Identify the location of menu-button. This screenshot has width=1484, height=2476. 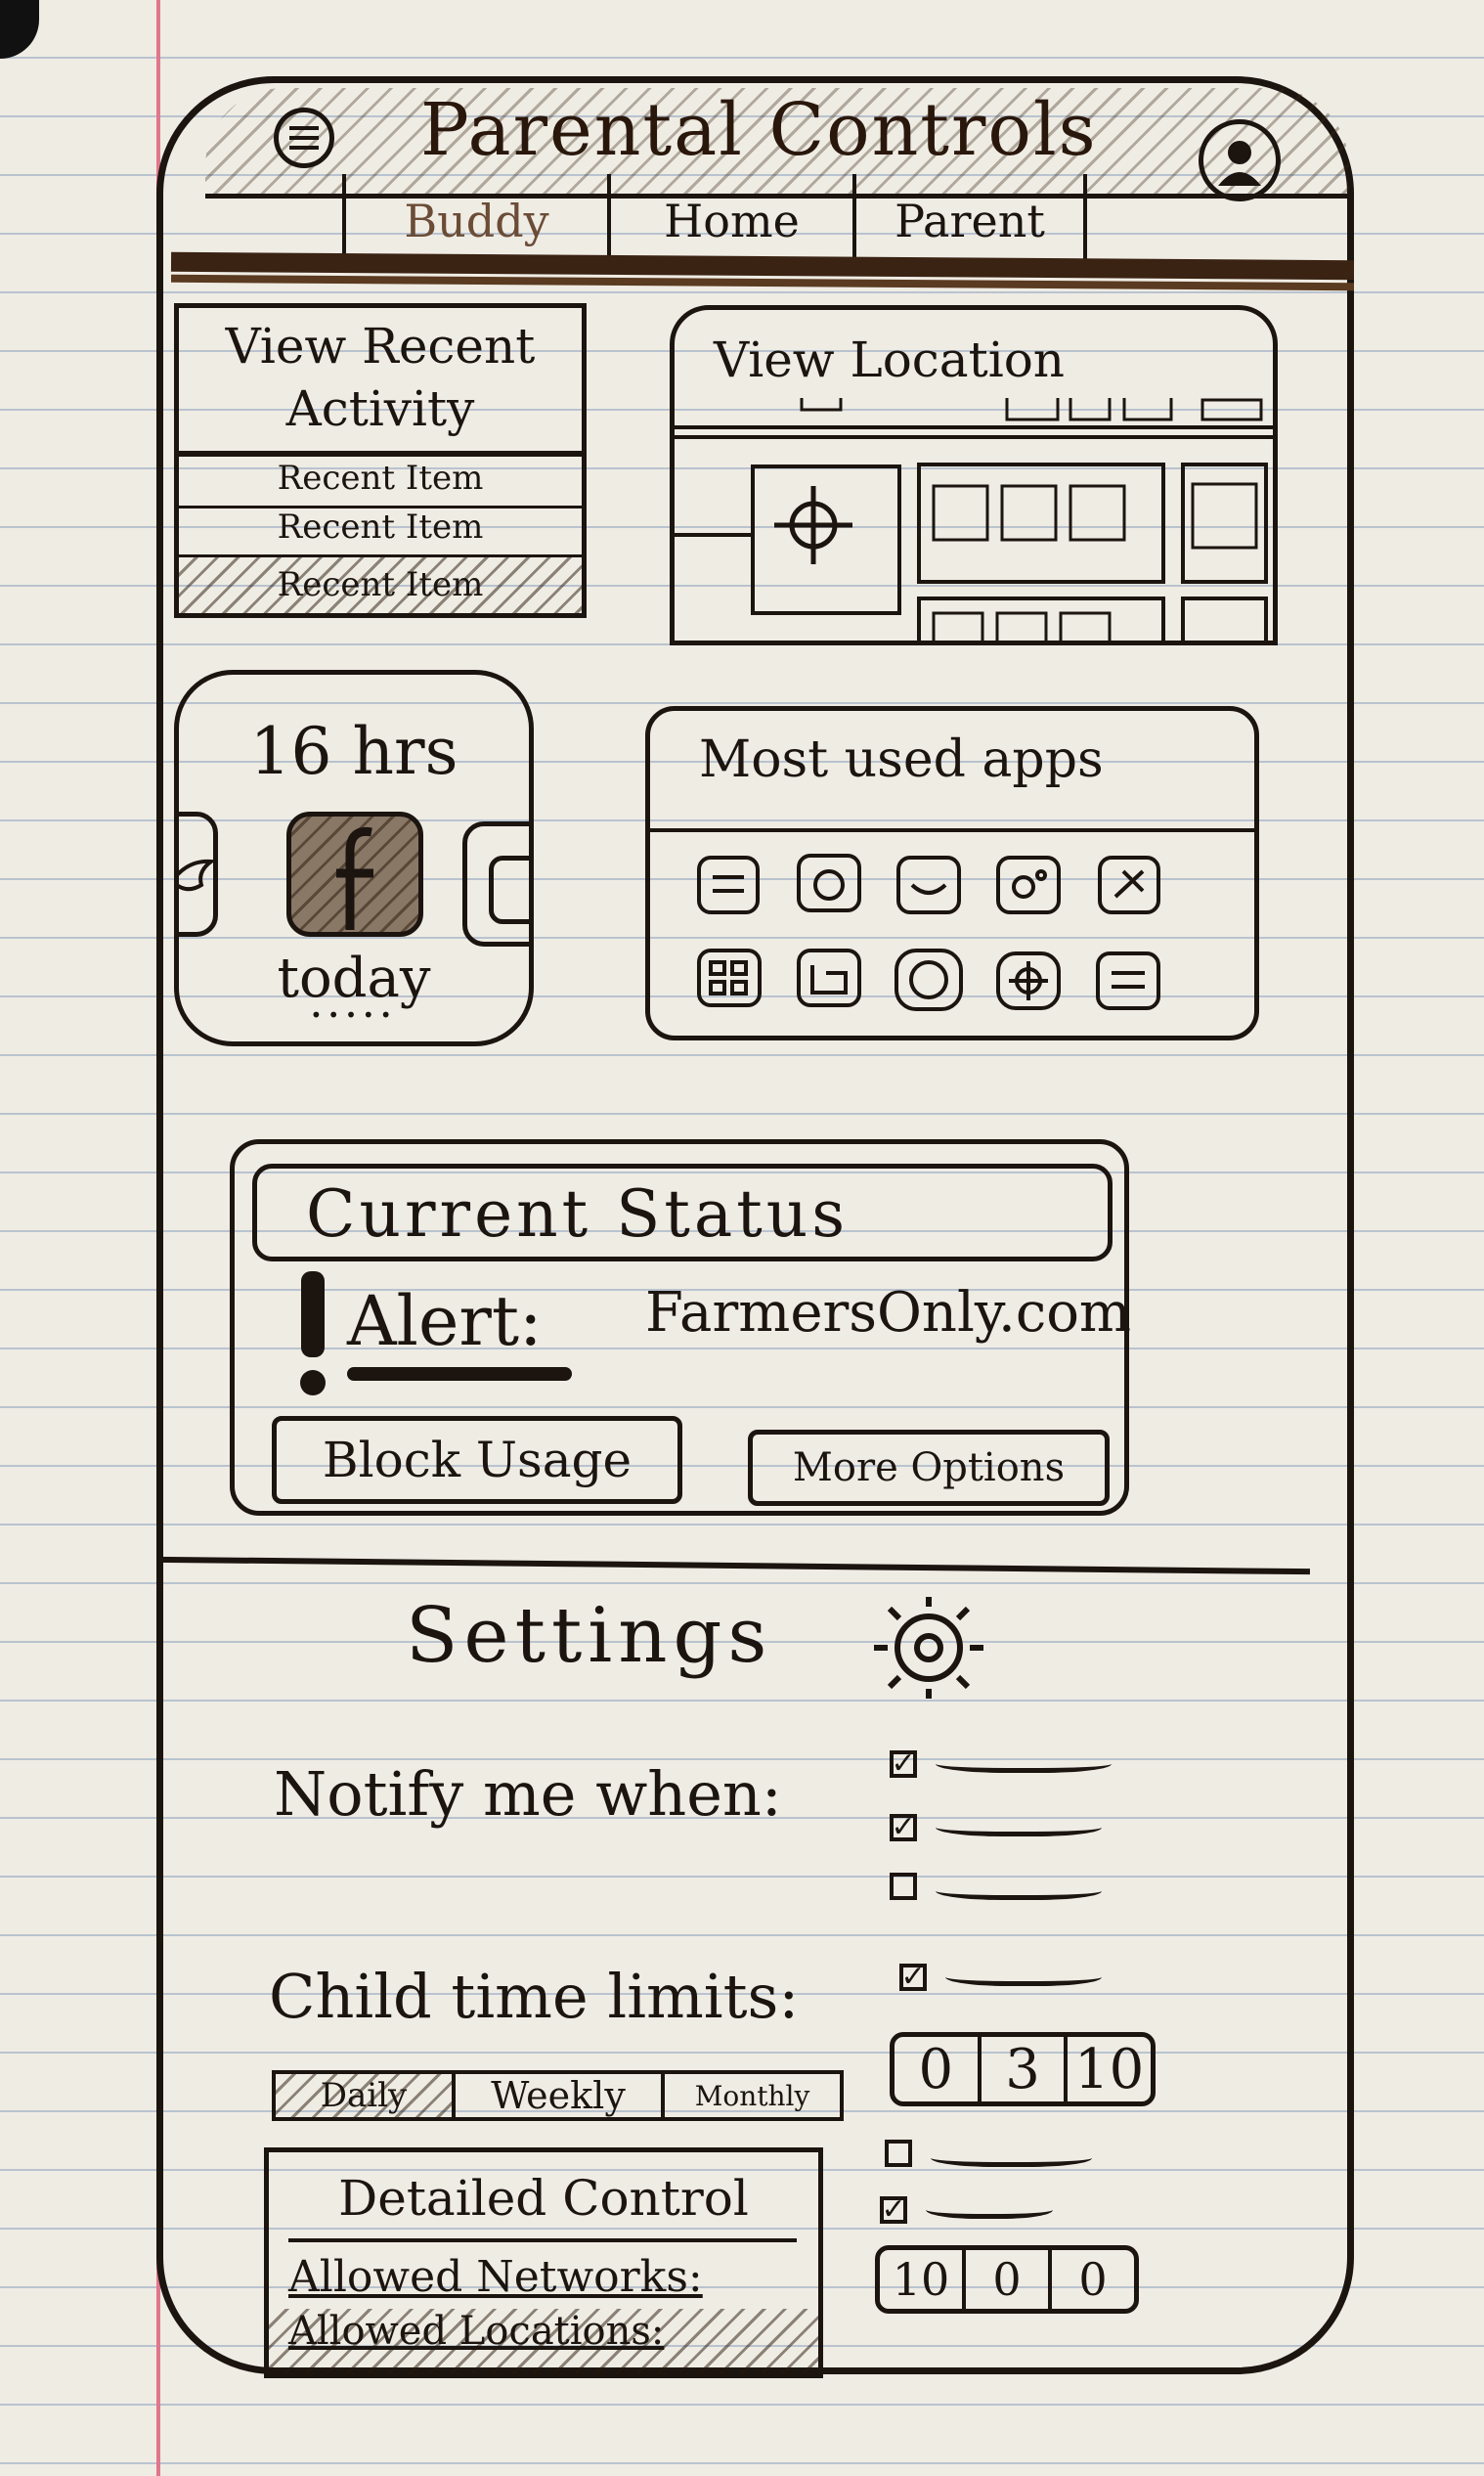
(304, 138).